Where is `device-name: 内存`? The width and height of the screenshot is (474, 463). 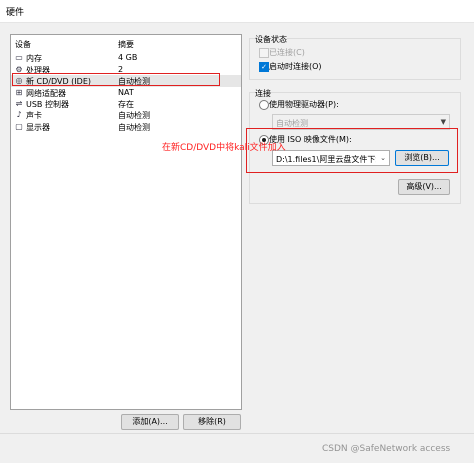
device-name: 内存 is located at coordinates (34, 58).